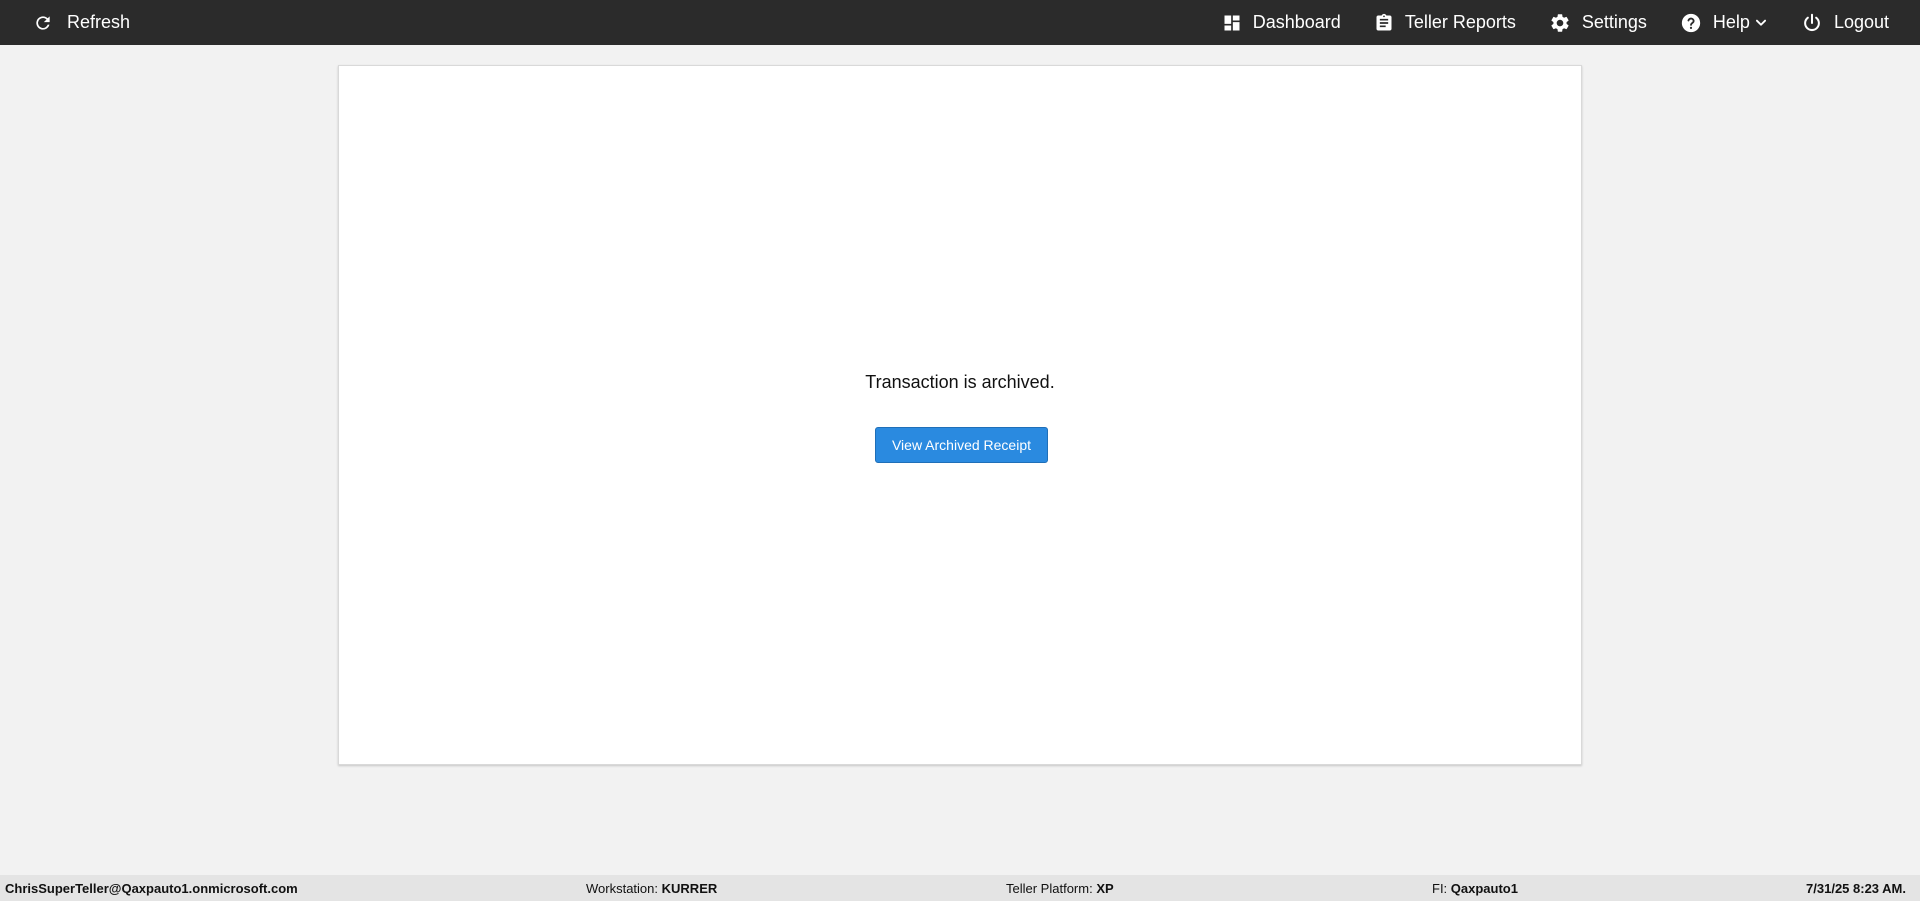 This screenshot has height=901, width=1920. I want to click on refresh-label: Refresh, so click(99, 22).